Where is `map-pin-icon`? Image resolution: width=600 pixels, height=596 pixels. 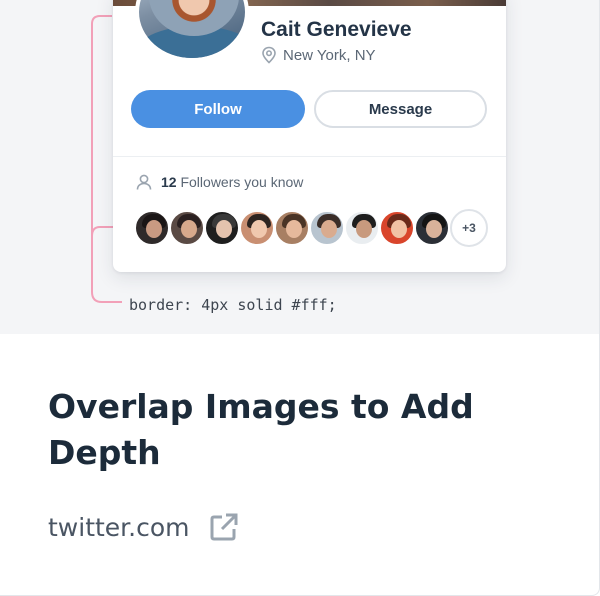 map-pin-icon is located at coordinates (269, 55).